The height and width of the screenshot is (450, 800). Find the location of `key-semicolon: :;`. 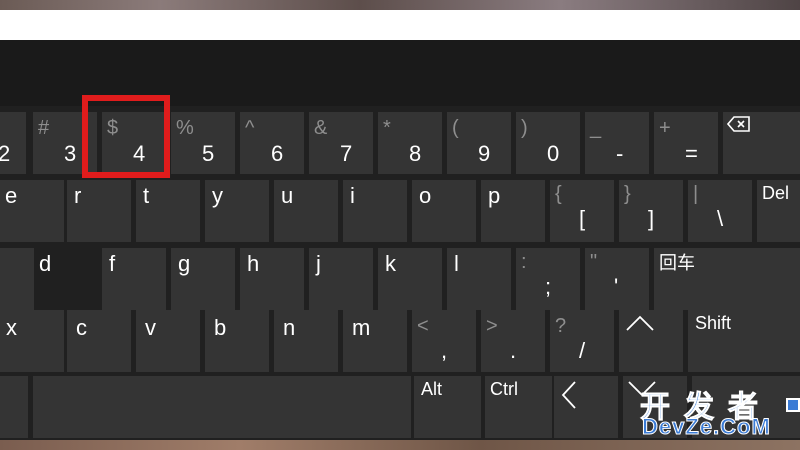

key-semicolon: :; is located at coordinates (548, 279).